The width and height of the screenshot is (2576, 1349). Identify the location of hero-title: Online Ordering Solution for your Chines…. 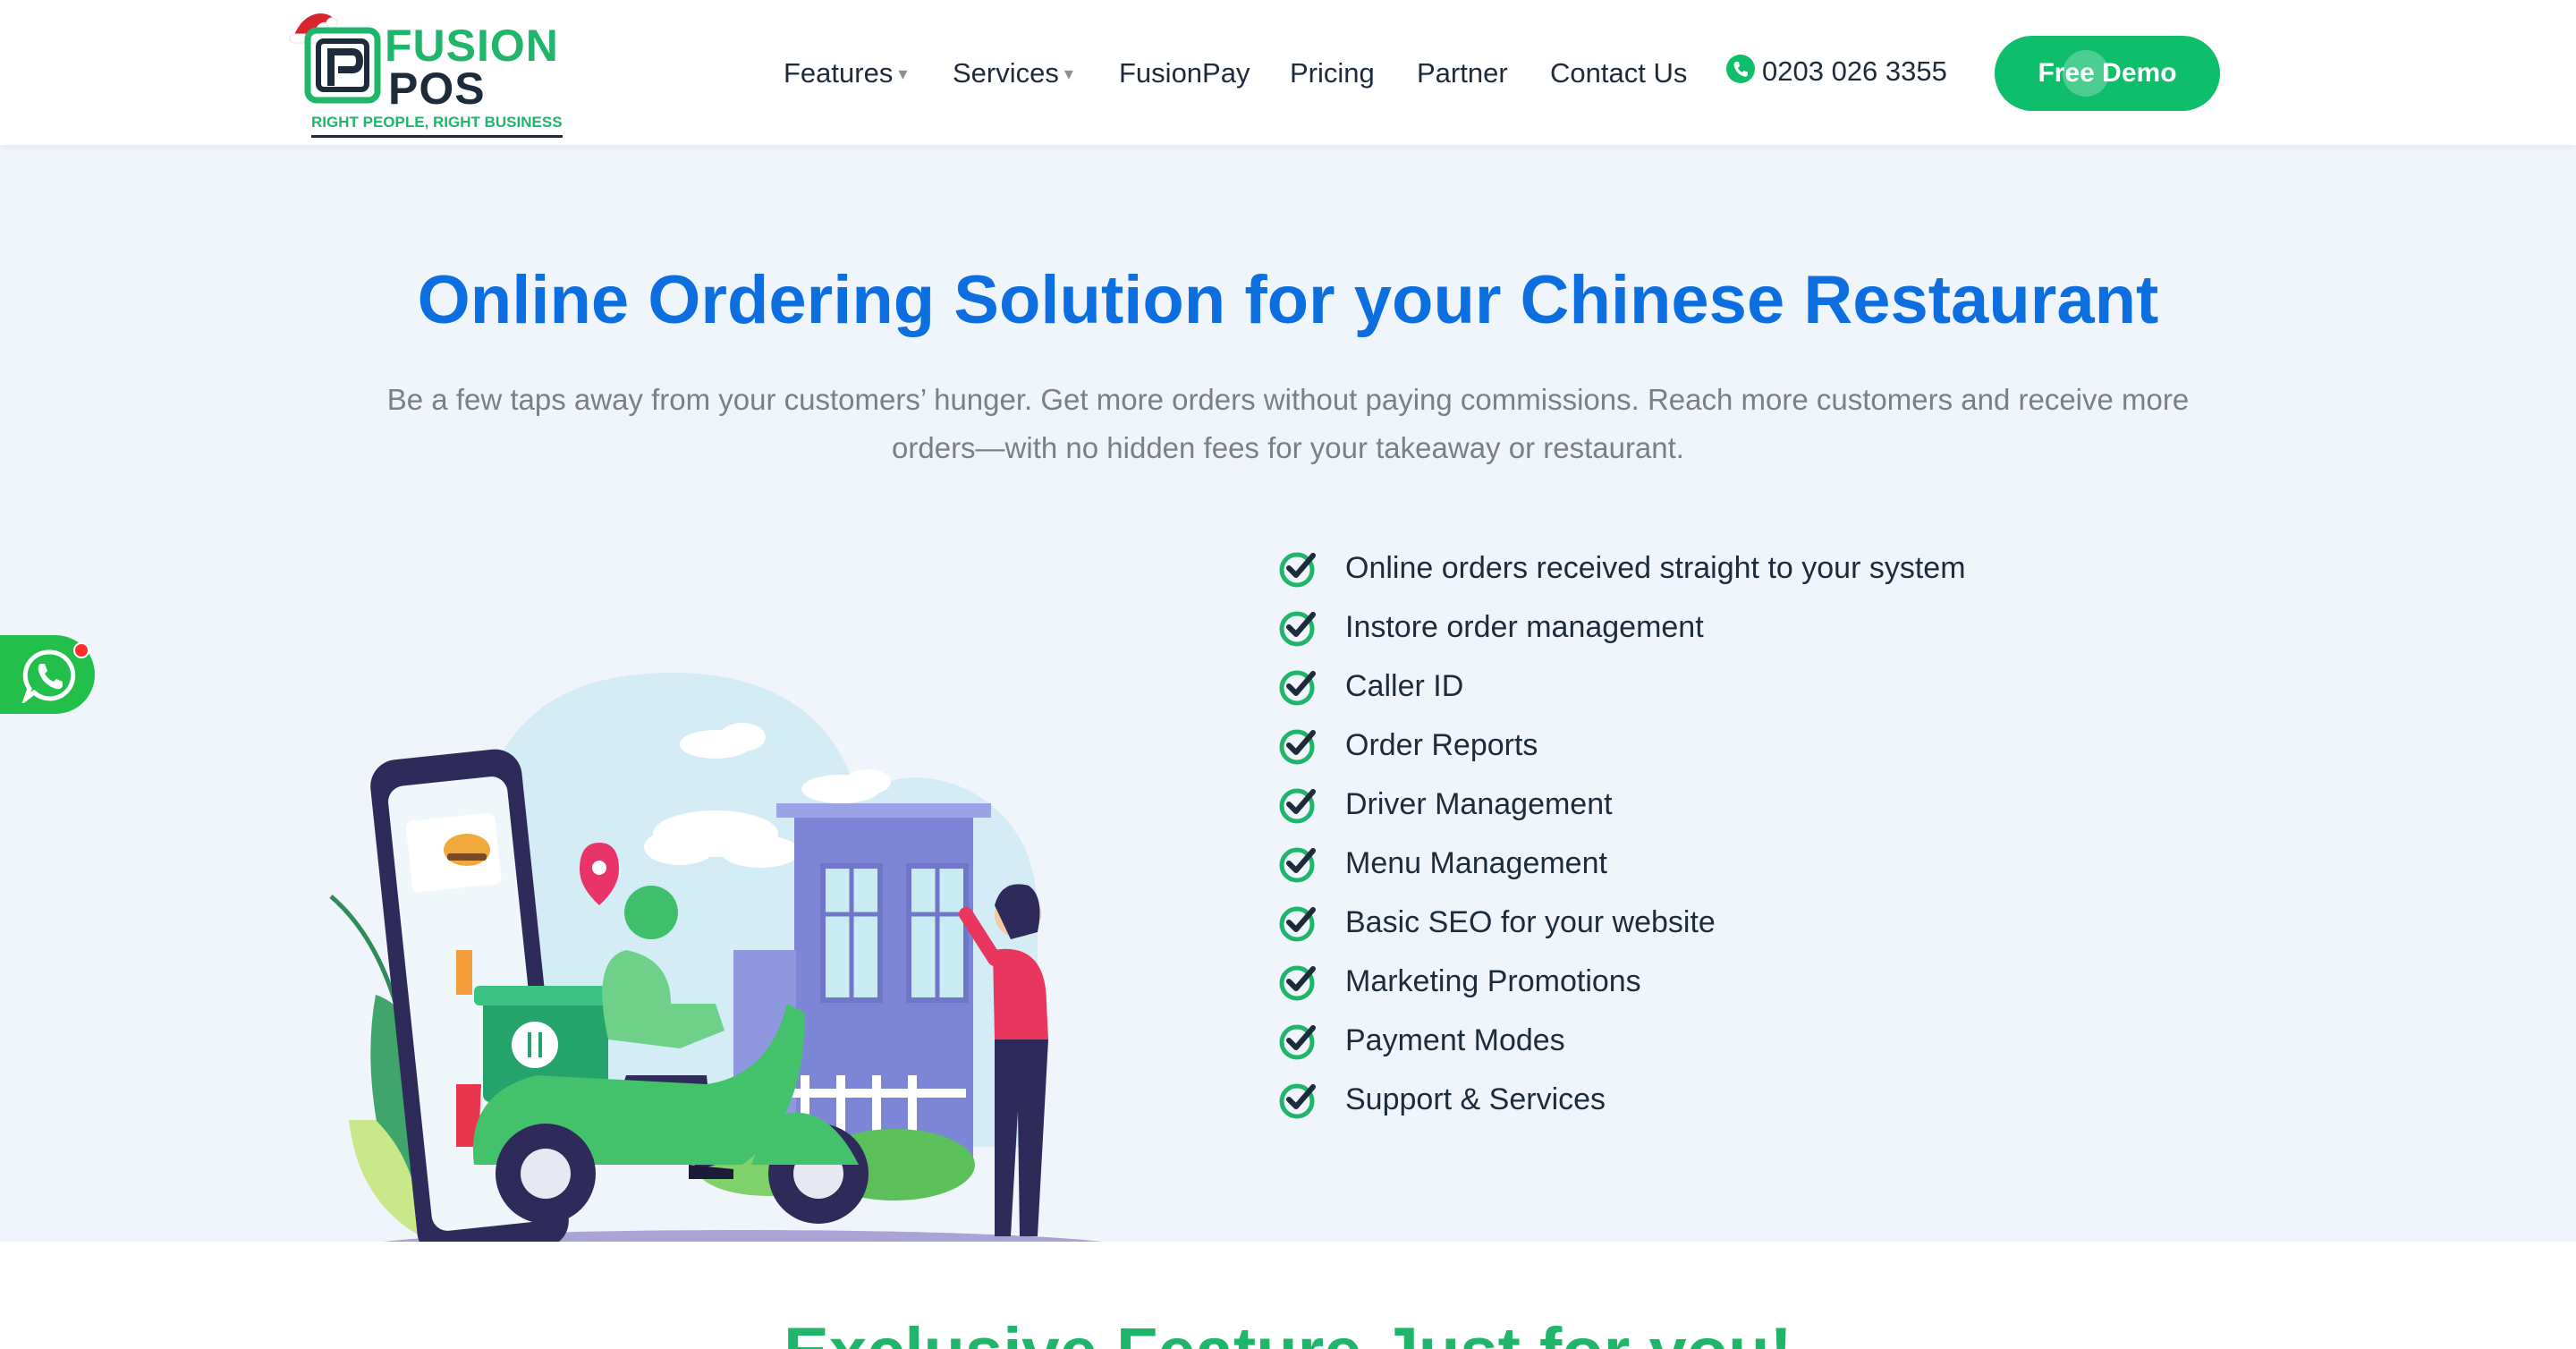
(1288, 300).